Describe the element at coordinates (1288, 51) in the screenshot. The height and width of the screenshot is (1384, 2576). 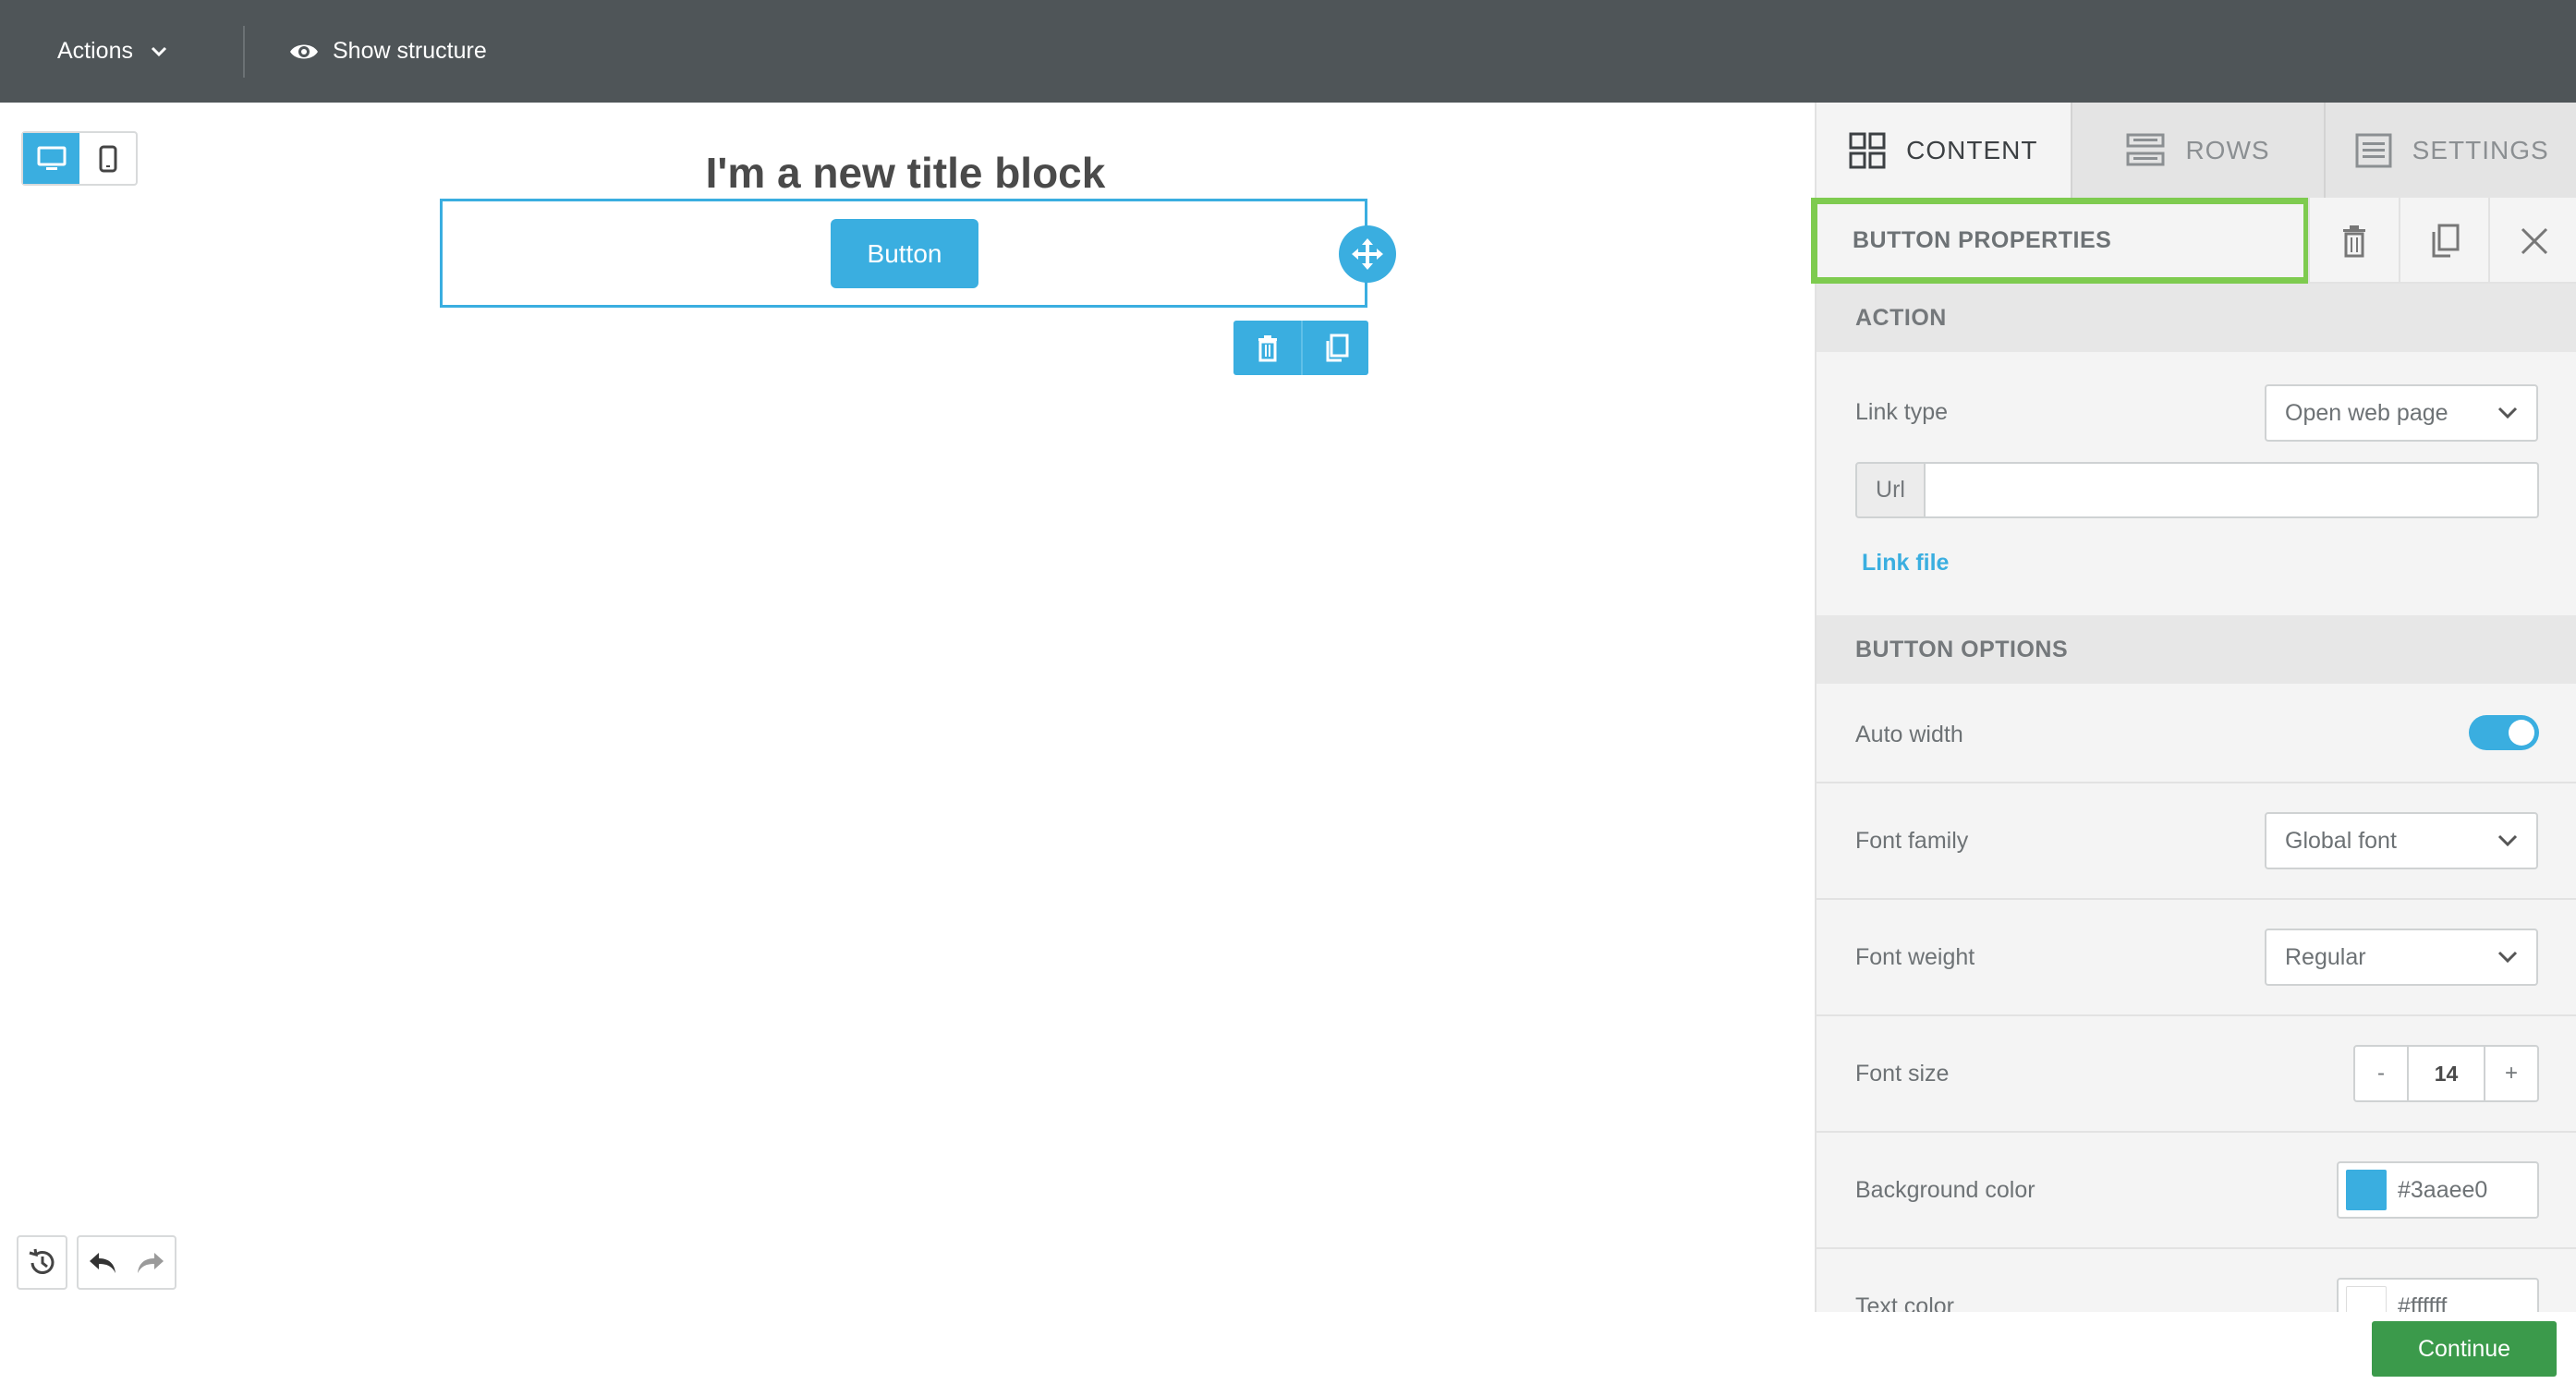
I see `top-toolbar: Actions Show structure` at that location.